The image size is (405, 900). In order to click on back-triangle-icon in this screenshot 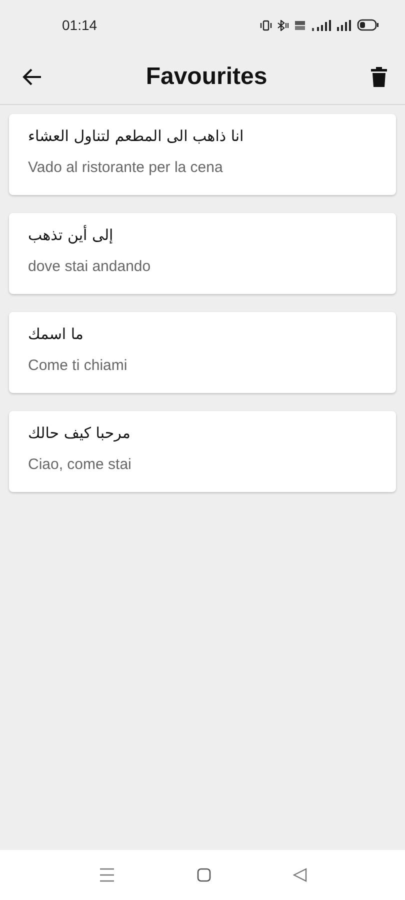, I will do `click(299, 875)`.